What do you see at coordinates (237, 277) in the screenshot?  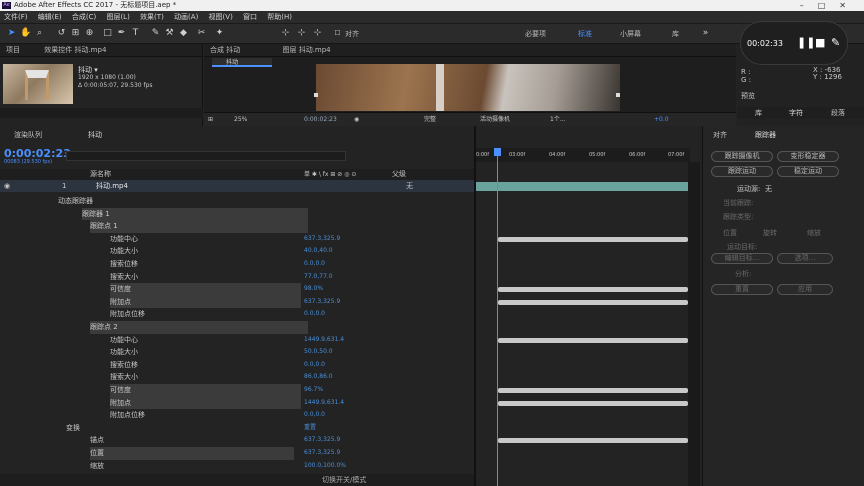 I see `property-row: 搜索大小 77.0,77.0` at bounding box center [237, 277].